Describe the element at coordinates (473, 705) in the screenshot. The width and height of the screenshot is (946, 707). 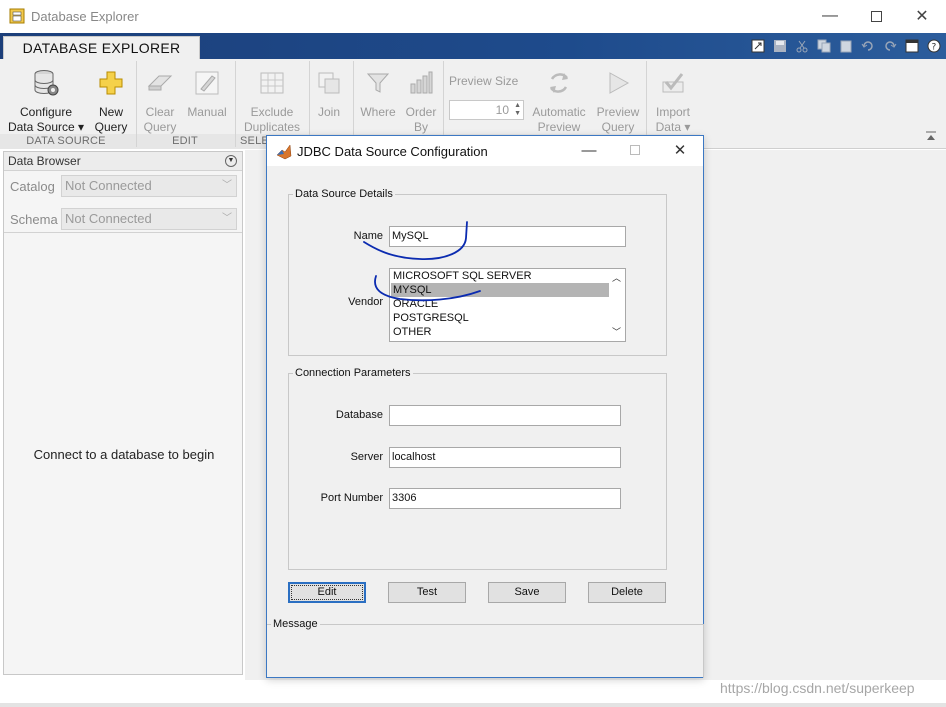
I see `bottom-edge` at that location.